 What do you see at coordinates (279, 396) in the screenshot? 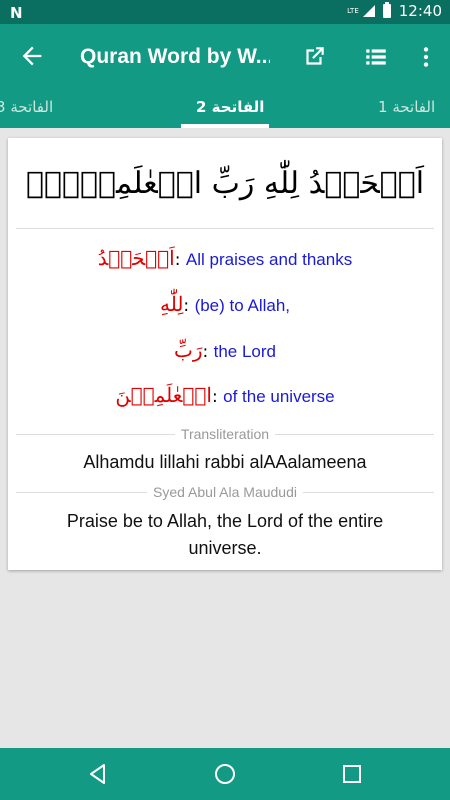
I see `word-english: of the universe` at bounding box center [279, 396].